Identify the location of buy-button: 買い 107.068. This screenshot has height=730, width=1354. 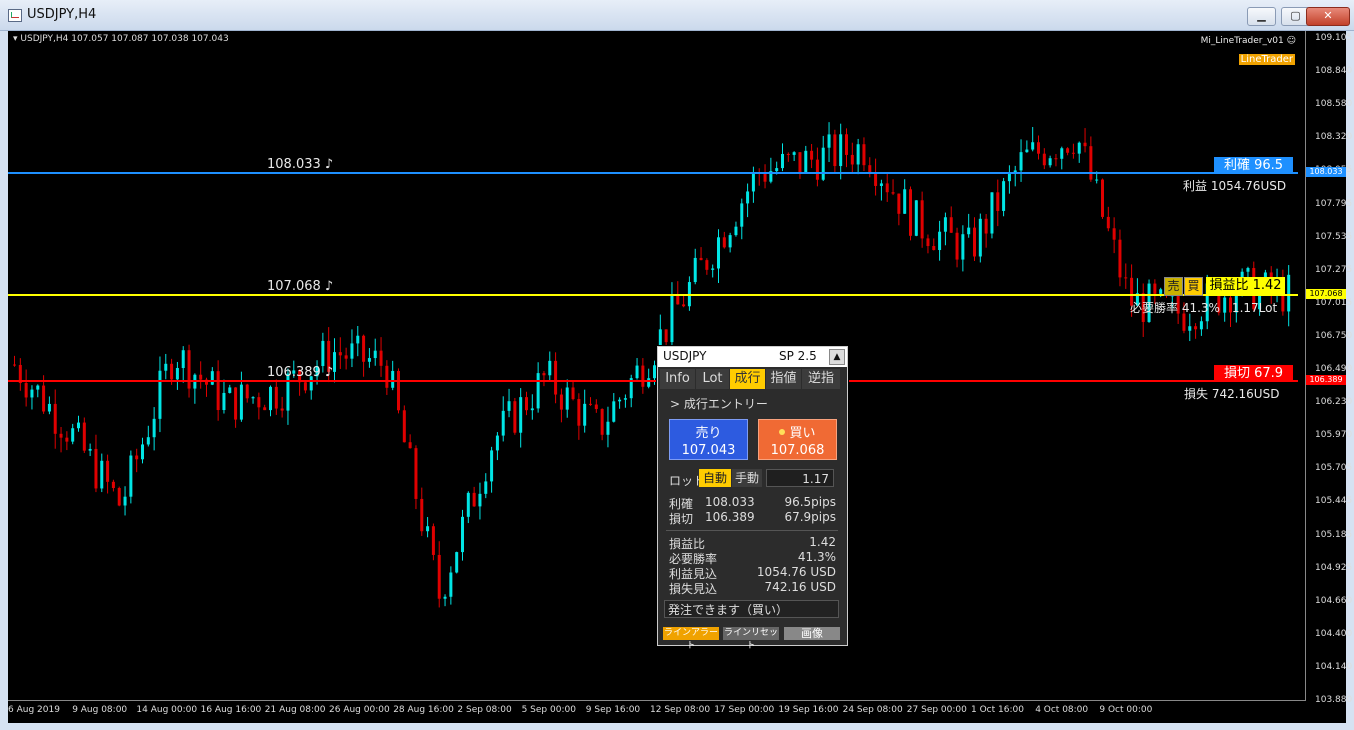
(797, 439).